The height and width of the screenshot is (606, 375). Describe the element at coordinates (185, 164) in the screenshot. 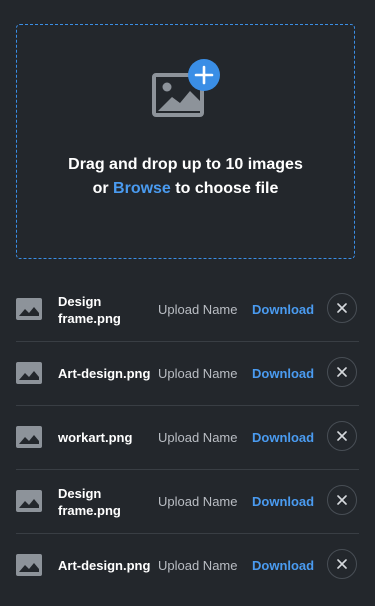

I see `dropzone-line-1: Drag and drop up to 10 images` at that location.